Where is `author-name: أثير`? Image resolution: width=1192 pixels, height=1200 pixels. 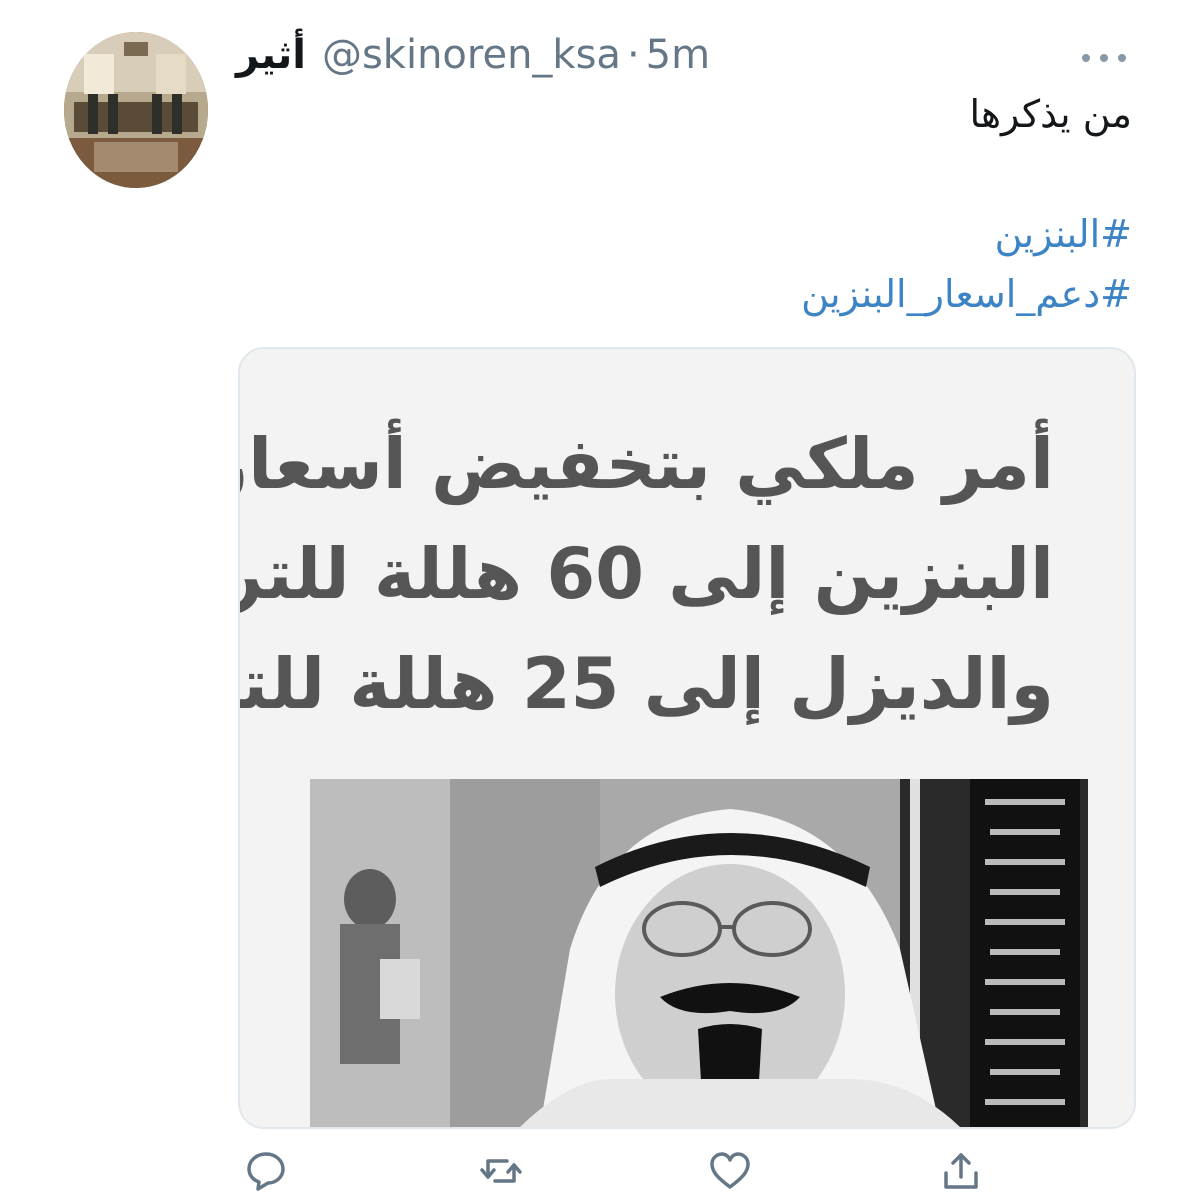
author-name: أثير is located at coordinates (271, 55).